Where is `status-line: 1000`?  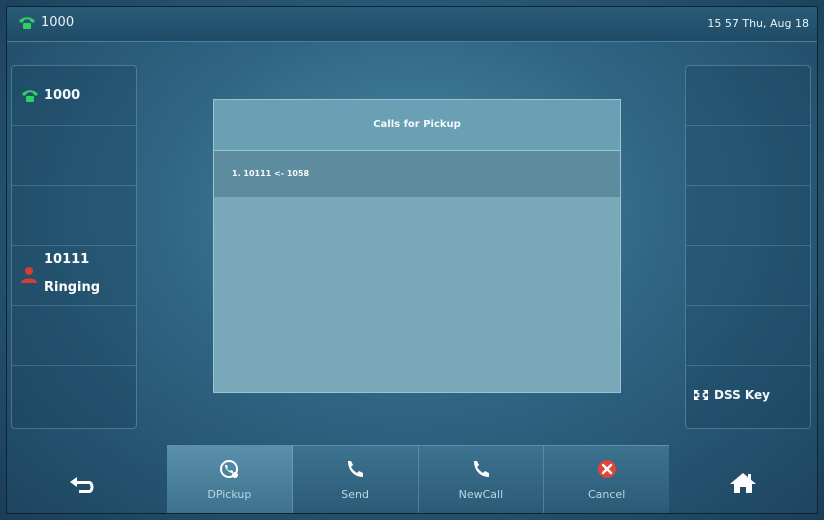 status-line: 1000 is located at coordinates (45, 22).